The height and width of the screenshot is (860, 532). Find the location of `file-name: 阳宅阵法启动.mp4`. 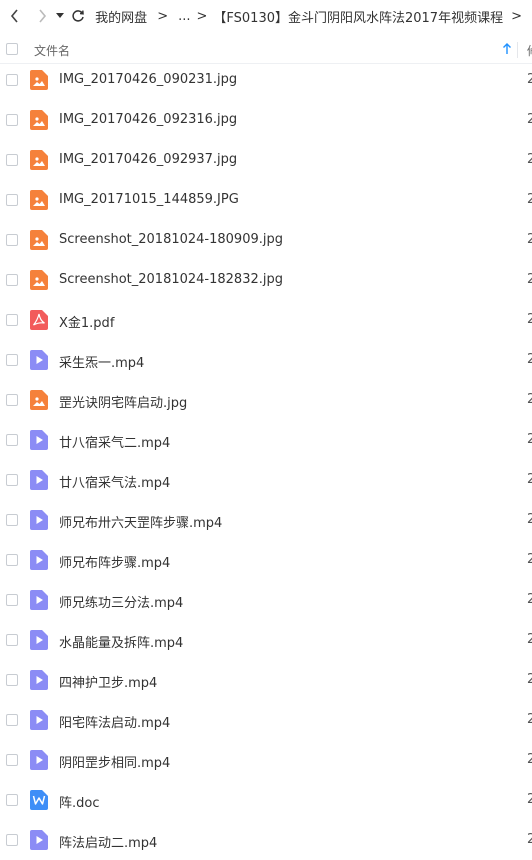

file-name: 阳宅阵法启动.mp4 is located at coordinates (114, 721).